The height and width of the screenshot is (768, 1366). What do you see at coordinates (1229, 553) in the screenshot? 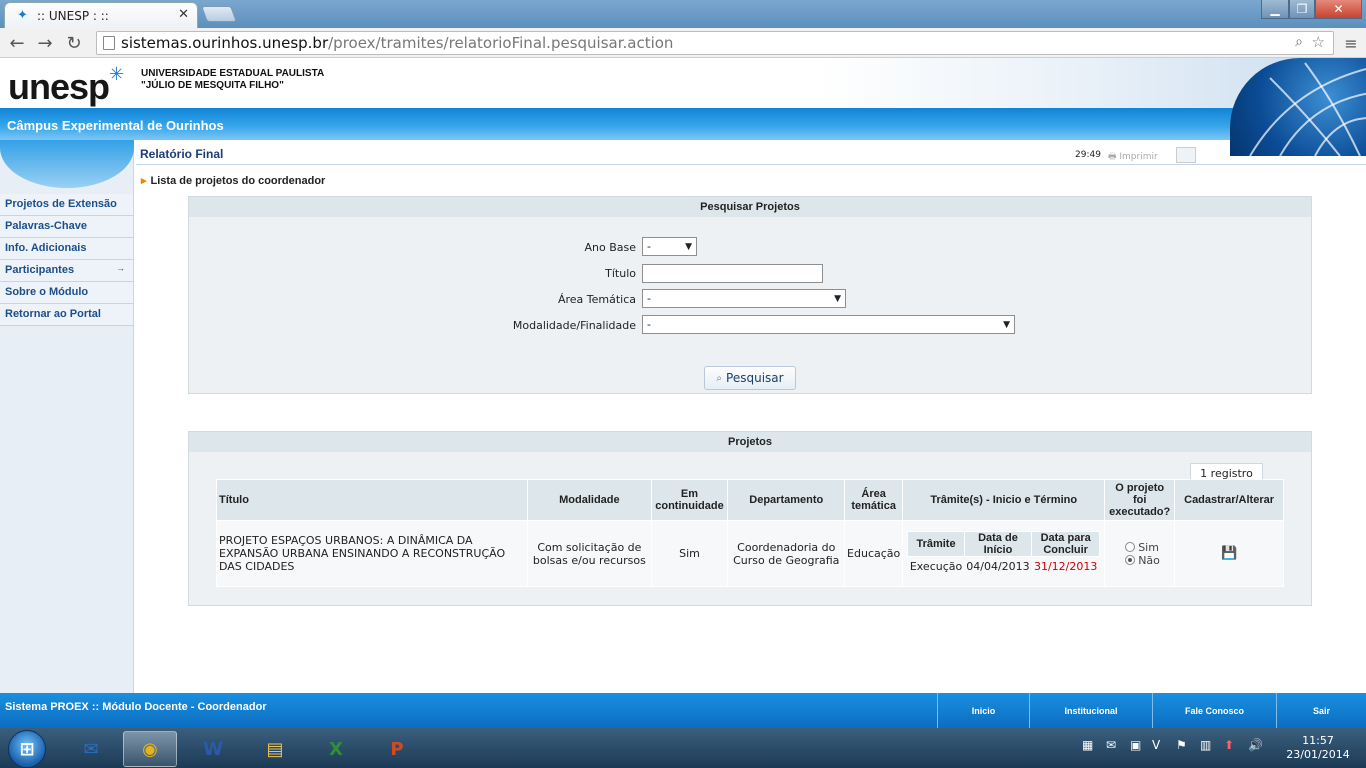
I see `floppy-disk-icon: 💾` at bounding box center [1229, 553].